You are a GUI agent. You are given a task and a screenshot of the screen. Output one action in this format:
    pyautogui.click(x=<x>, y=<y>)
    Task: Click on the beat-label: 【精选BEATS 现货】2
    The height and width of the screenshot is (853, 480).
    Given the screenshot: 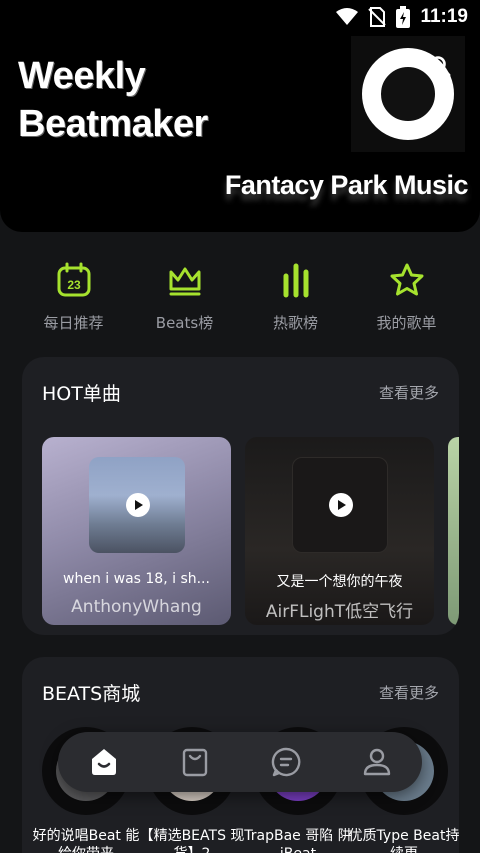 What is the action you would take?
    pyautogui.click(x=192, y=840)
    